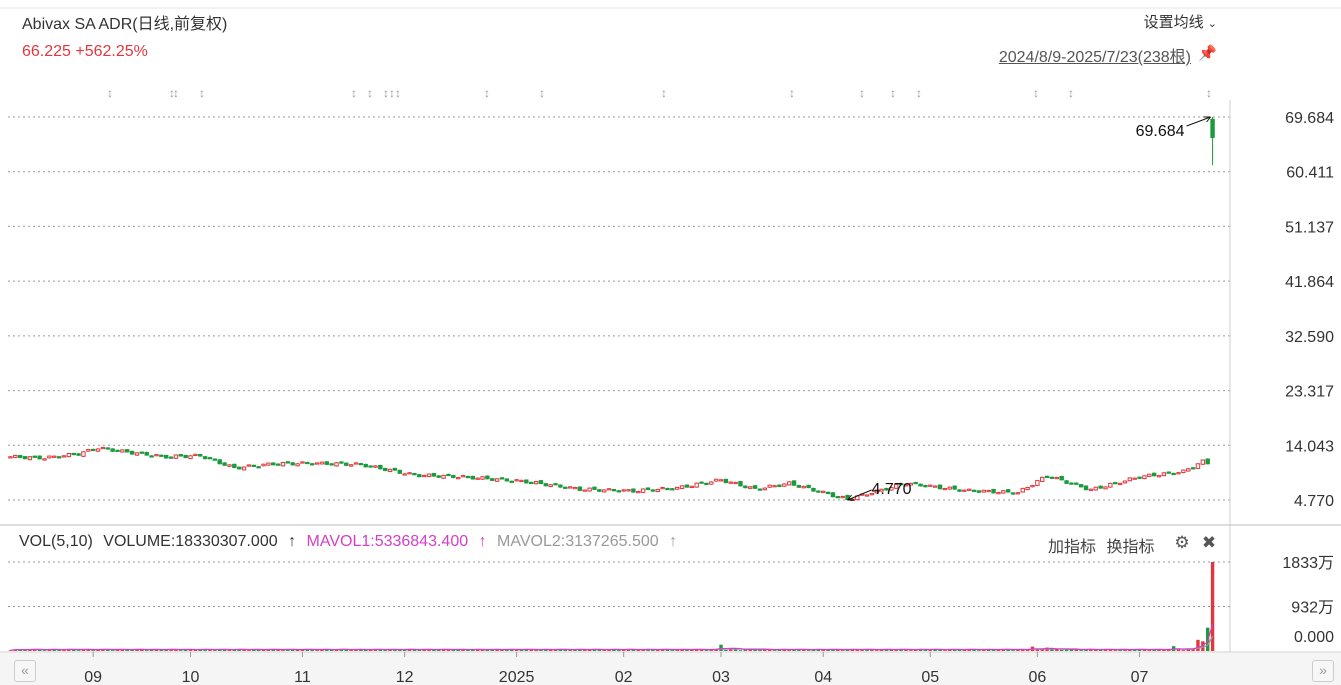  What do you see at coordinates (1130, 547) in the screenshot?
I see `change-indicator-button: 换指标` at bounding box center [1130, 547].